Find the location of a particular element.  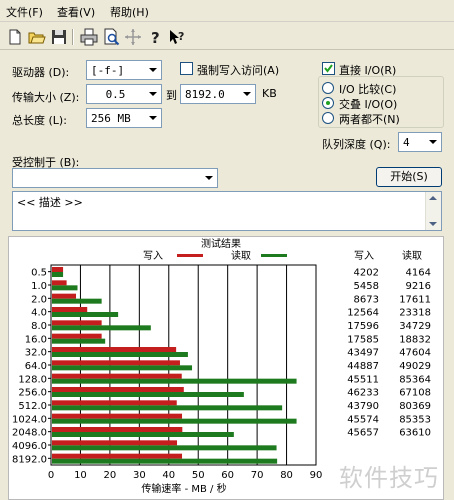

radio-compare is located at coordinates (328, 88).